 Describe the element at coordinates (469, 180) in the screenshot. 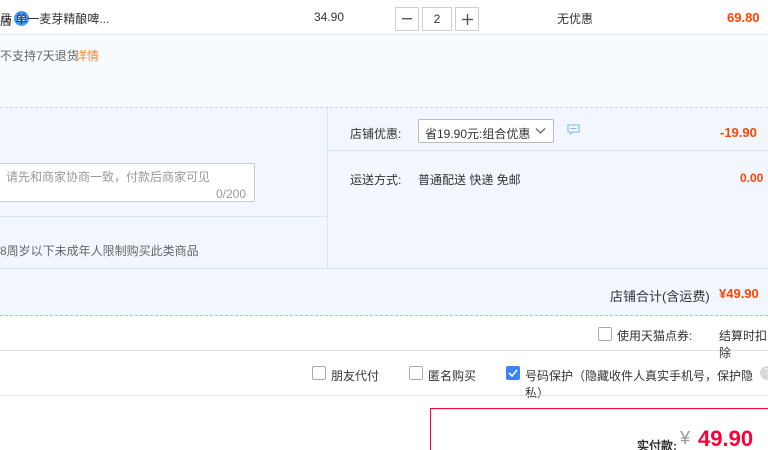

I see `delivery-method-value: 普通配送 快递 免邮` at that location.